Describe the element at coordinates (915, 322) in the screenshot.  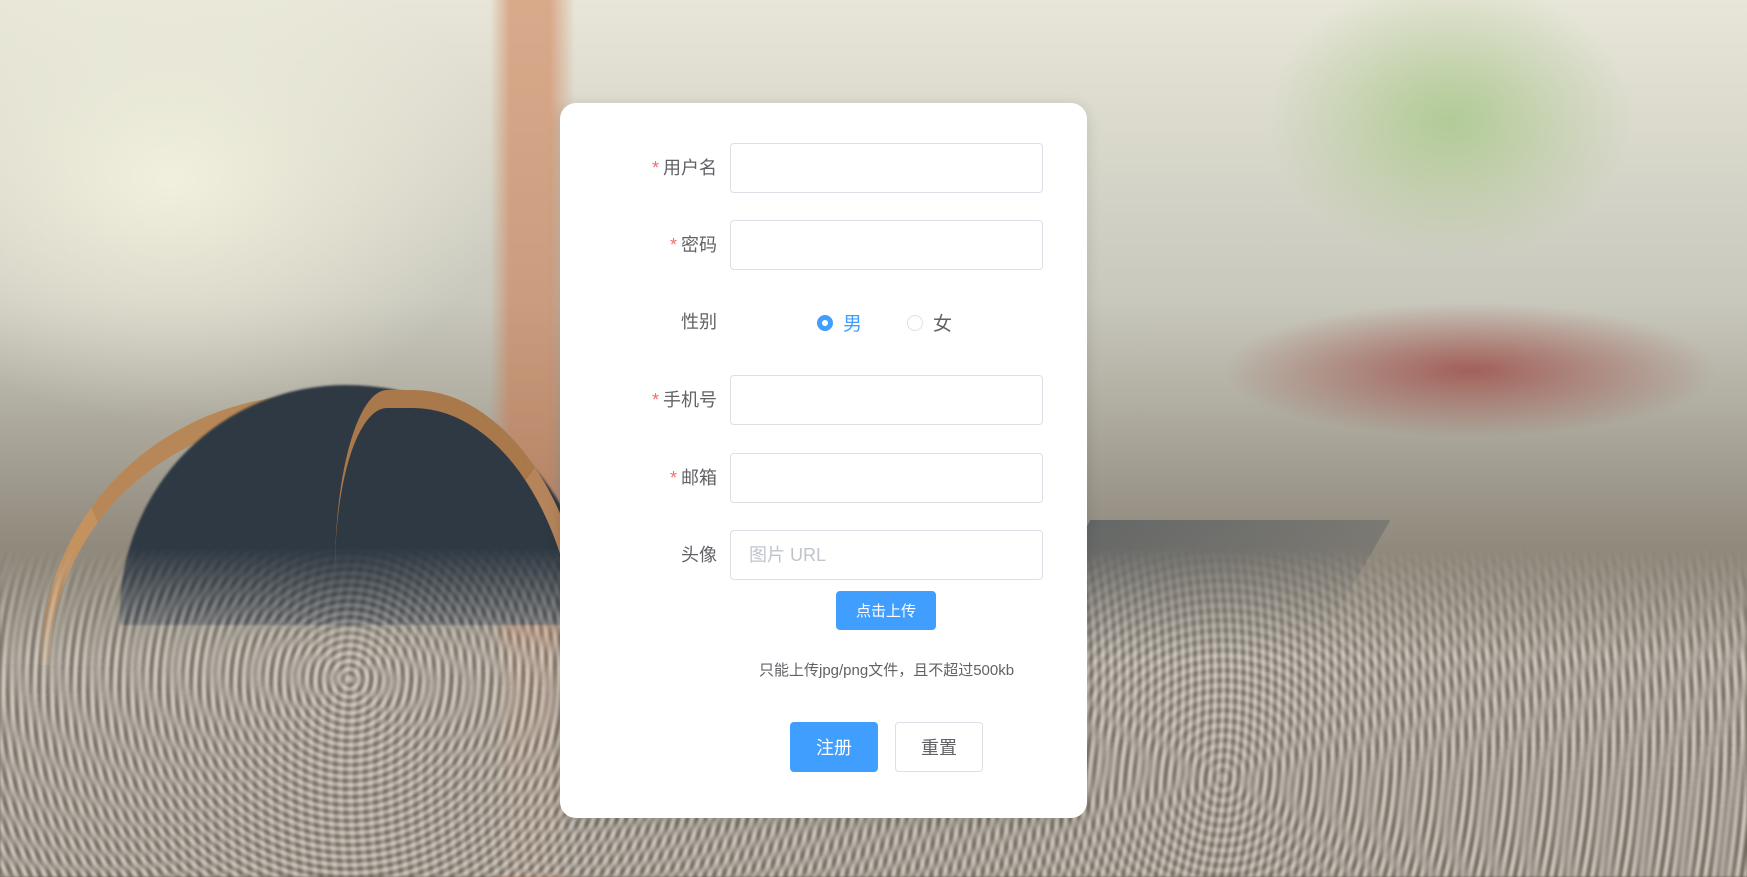
I see `radio-unchecked-icon` at that location.